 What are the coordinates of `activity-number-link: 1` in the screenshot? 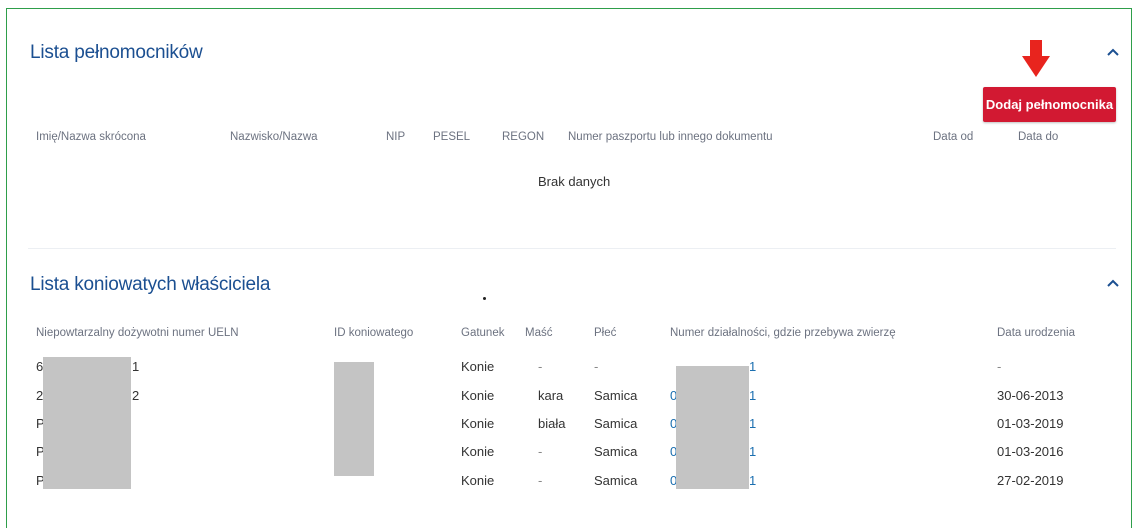 It's located at (752, 366).